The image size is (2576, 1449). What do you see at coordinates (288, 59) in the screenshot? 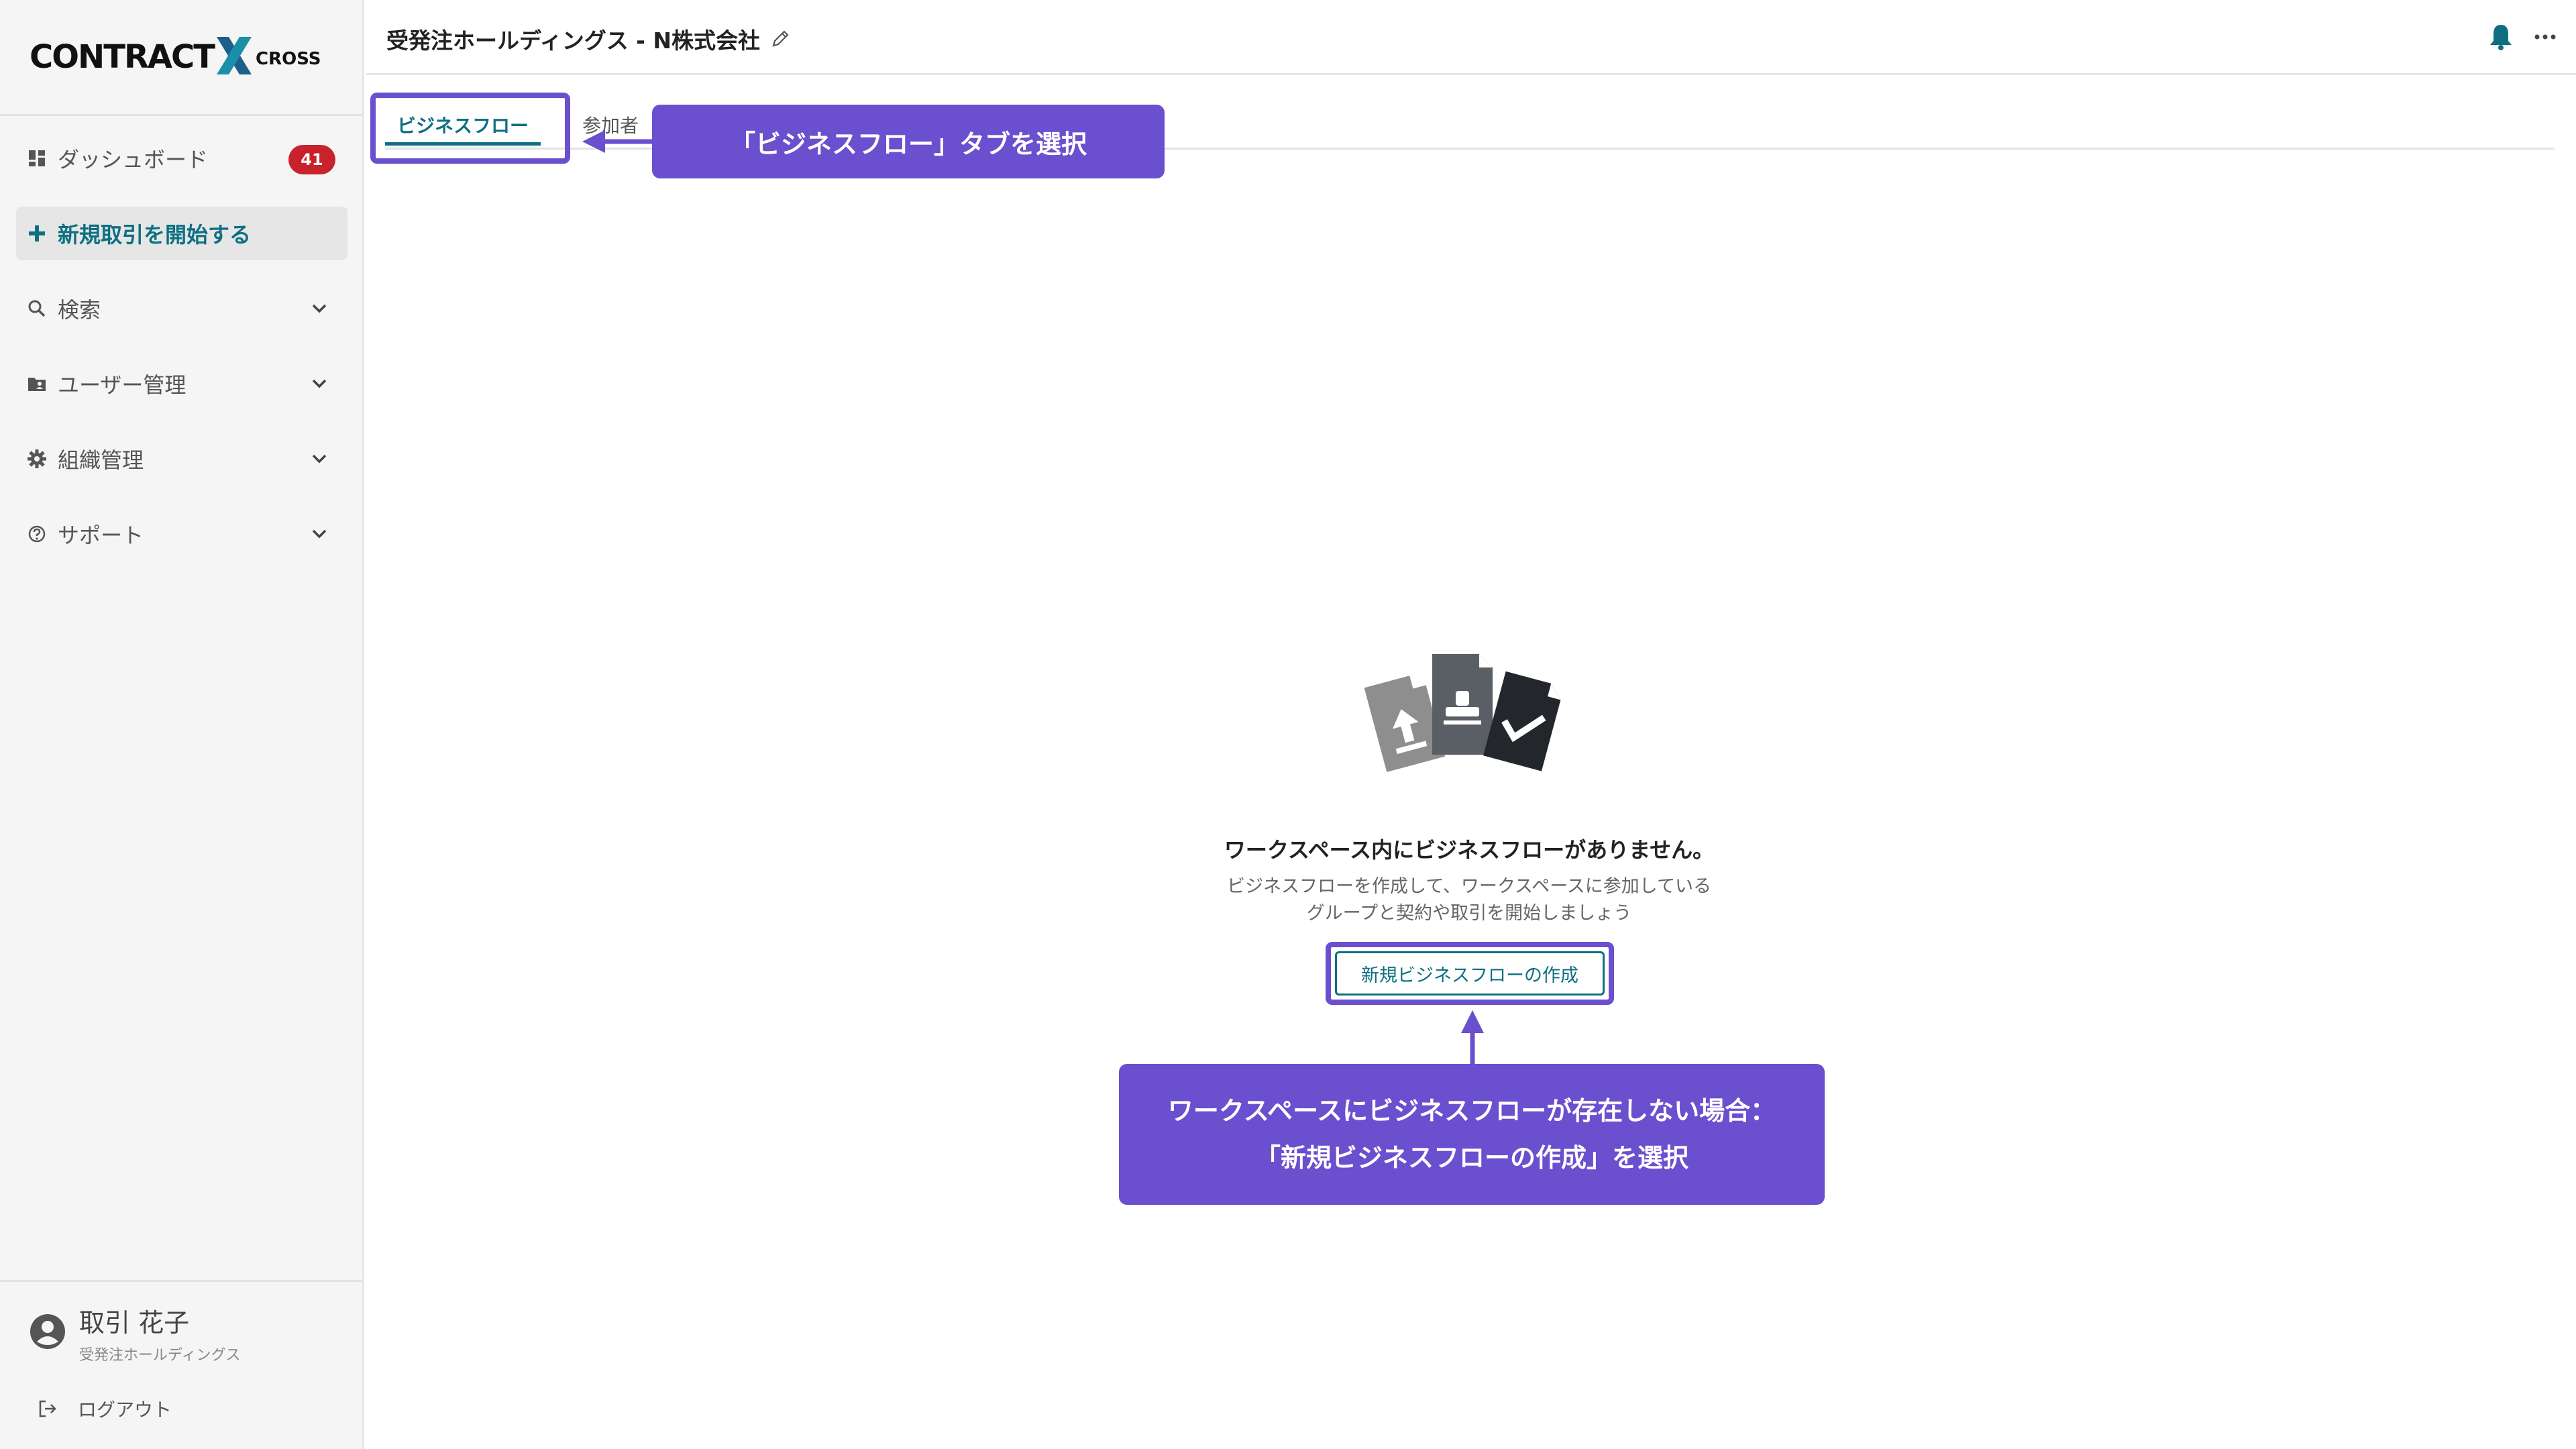
I see `logo-sub: CROSS` at bounding box center [288, 59].